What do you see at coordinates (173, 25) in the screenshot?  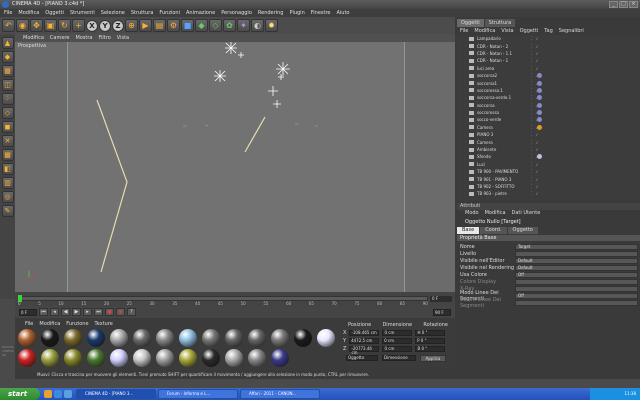 I see `render-settings-icon: ⚙` at bounding box center [173, 25].